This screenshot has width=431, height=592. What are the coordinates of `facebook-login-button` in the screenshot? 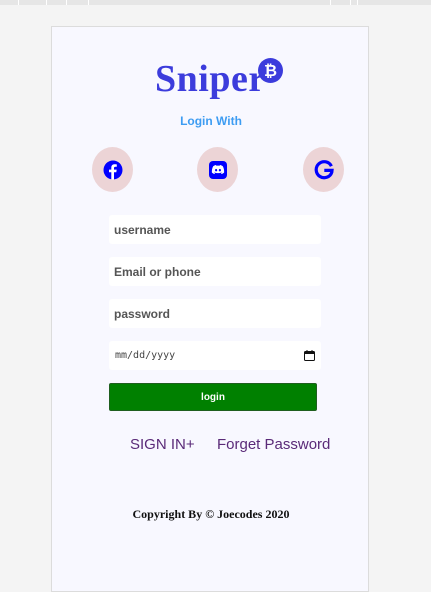 It's located at (112, 169).